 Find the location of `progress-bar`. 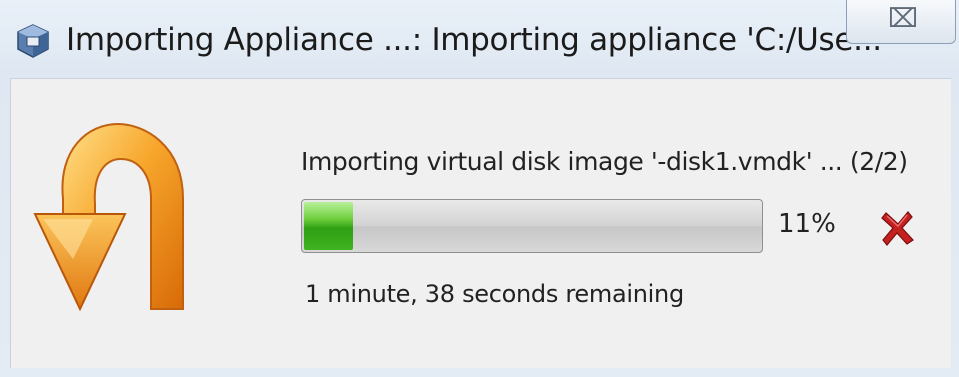

progress-bar is located at coordinates (532, 226).